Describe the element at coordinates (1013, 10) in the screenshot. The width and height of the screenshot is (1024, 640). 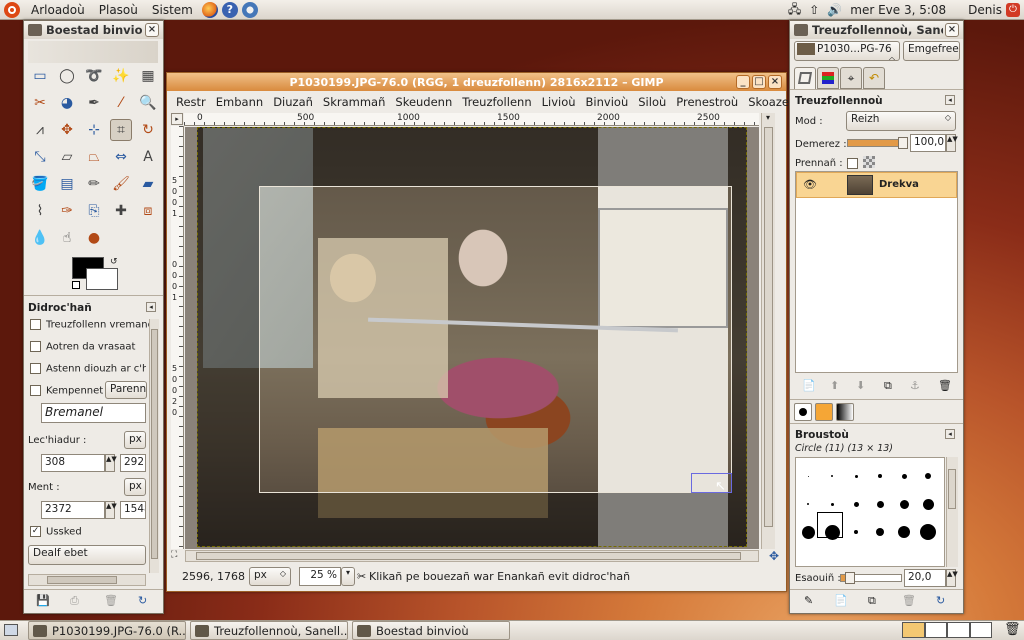
I see `shutdown-icon: ⏻` at that location.